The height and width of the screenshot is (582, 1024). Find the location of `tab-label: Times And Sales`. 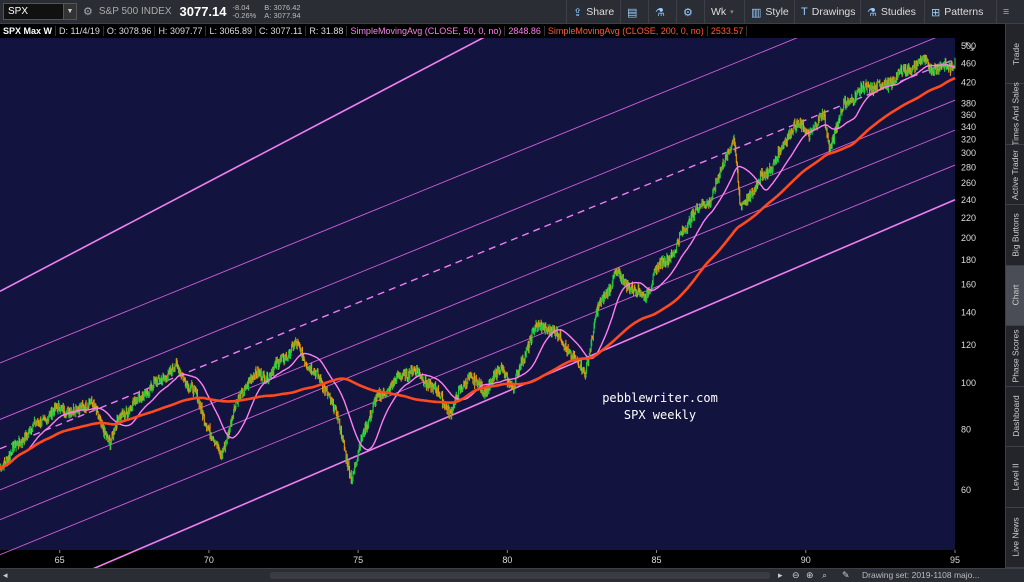

tab-label: Times And Sales is located at coordinates (1015, 114).